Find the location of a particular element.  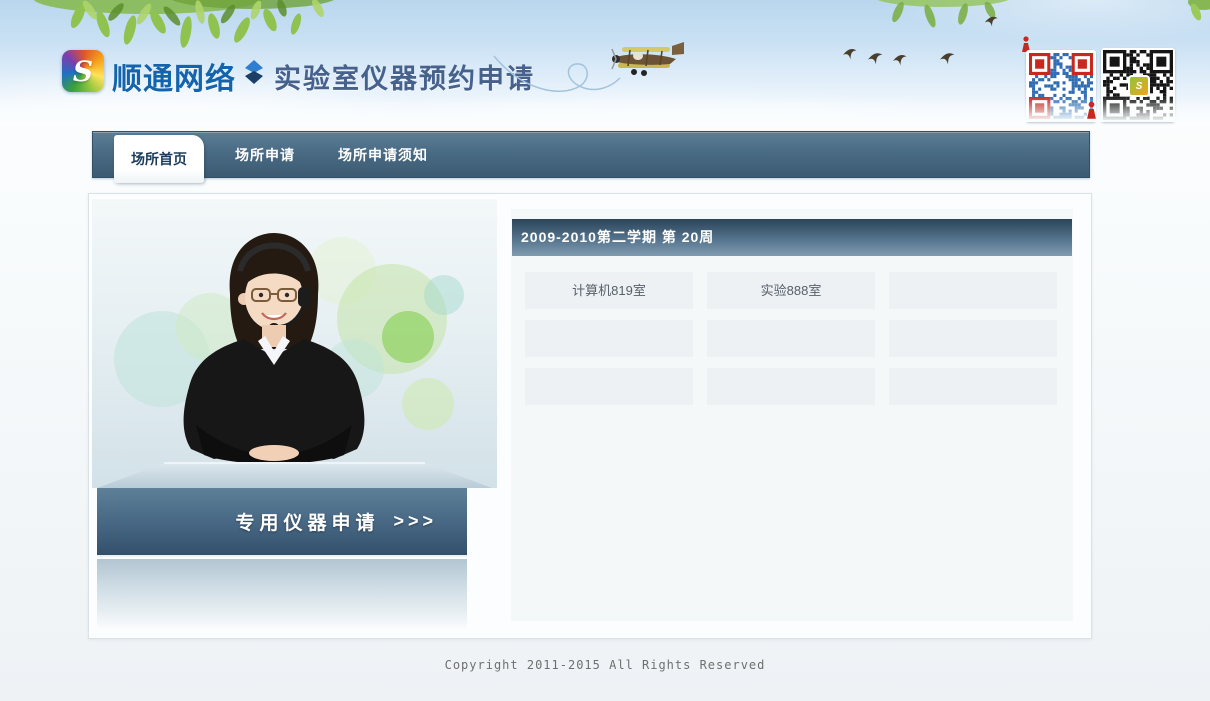

footer-copyright: Copyright 2011-2015 All Rights Reserved is located at coordinates (605, 665).